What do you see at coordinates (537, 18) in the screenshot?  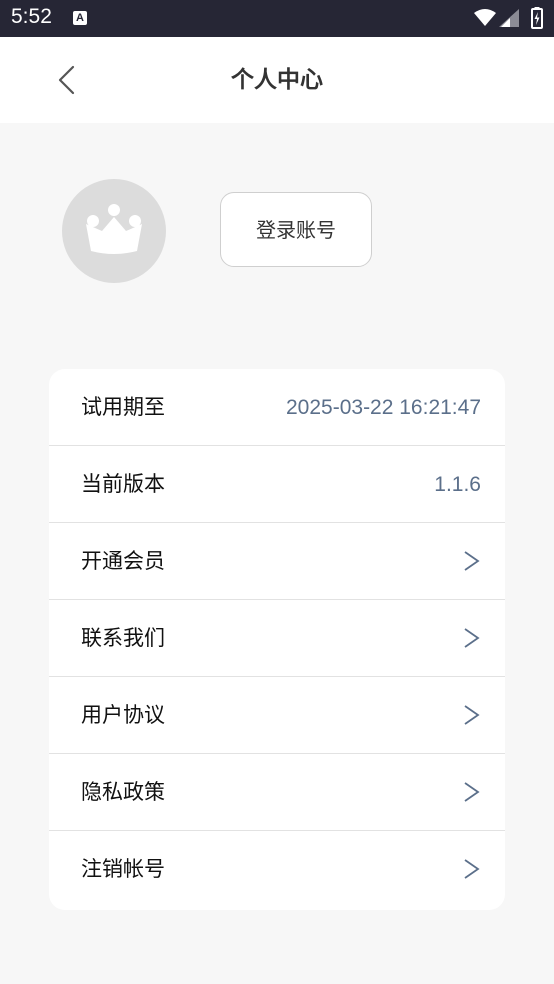 I see `battery-icon` at bounding box center [537, 18].